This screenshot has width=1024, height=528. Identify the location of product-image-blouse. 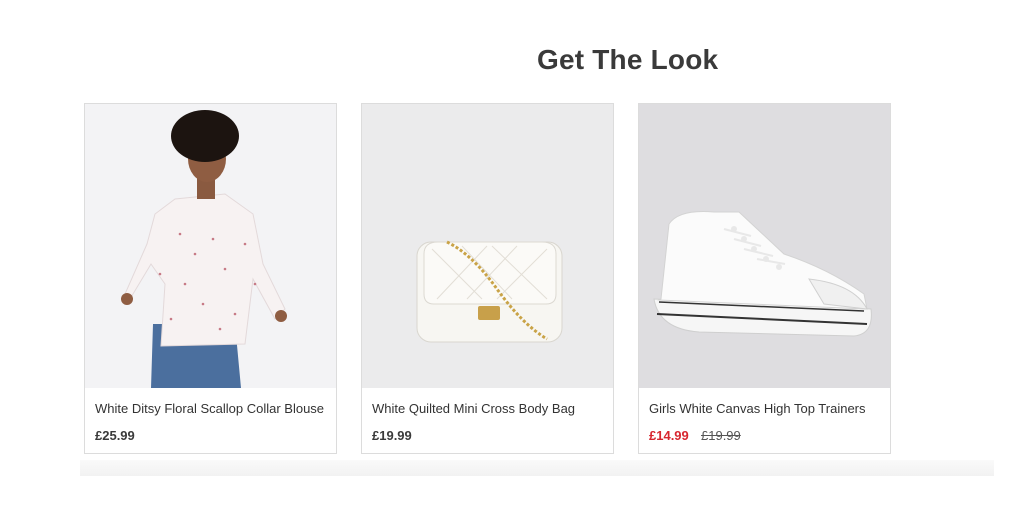
(210, 246).